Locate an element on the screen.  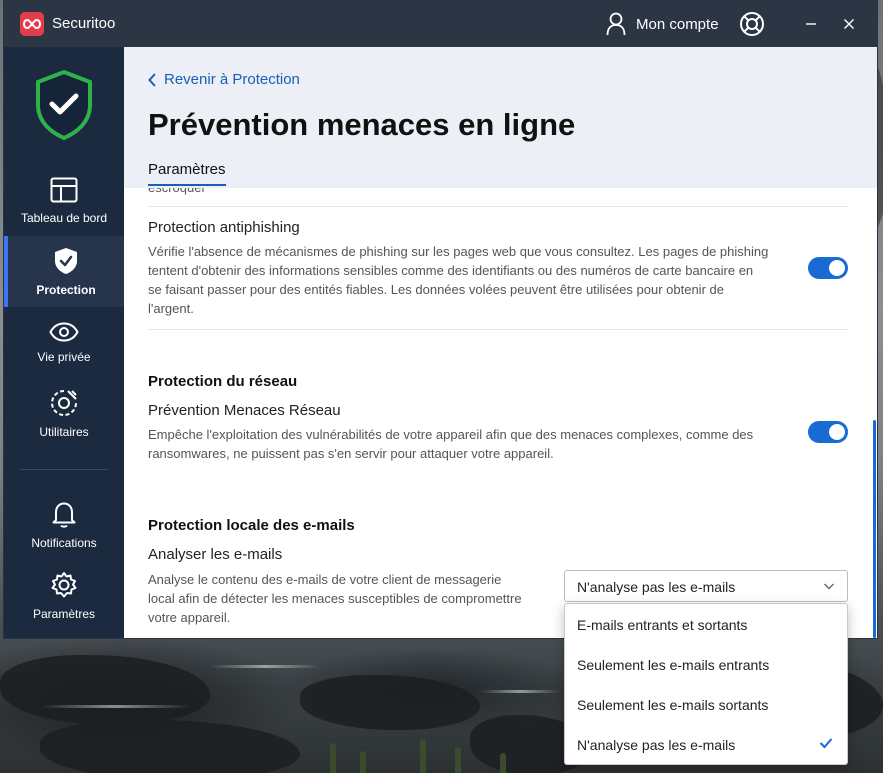
email-scan-select: N'analyse pas les e-mails is located at coordinates (706, 586).